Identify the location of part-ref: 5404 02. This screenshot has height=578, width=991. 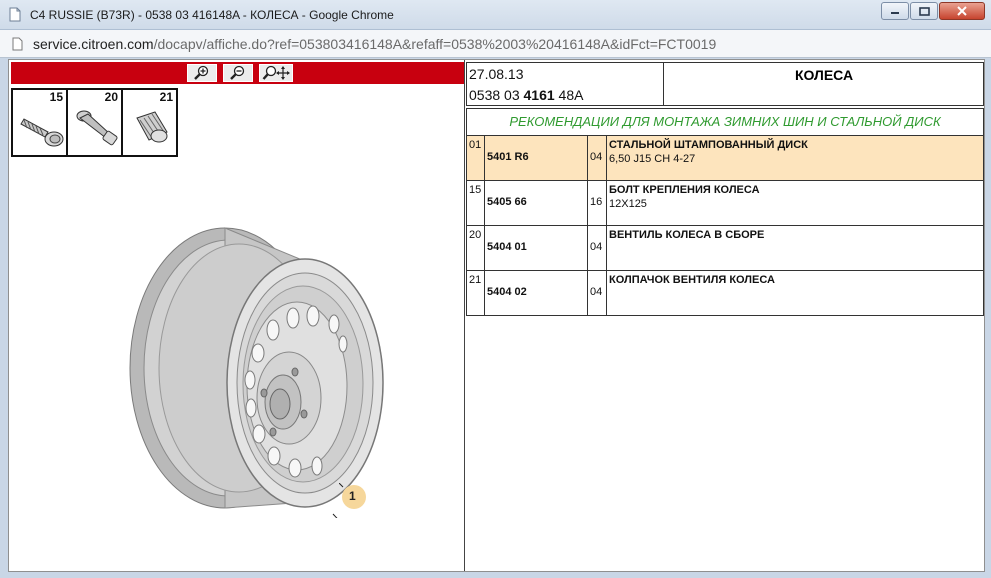
(536, 293).